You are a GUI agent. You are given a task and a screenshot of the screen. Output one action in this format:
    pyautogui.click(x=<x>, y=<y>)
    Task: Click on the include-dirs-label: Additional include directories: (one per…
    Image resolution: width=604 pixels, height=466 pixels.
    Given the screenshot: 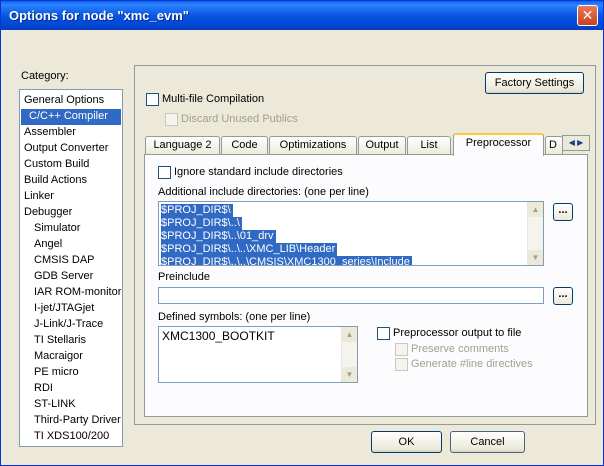 What is the action you would take?
    pyautogui.click(x=263, y=192)
    